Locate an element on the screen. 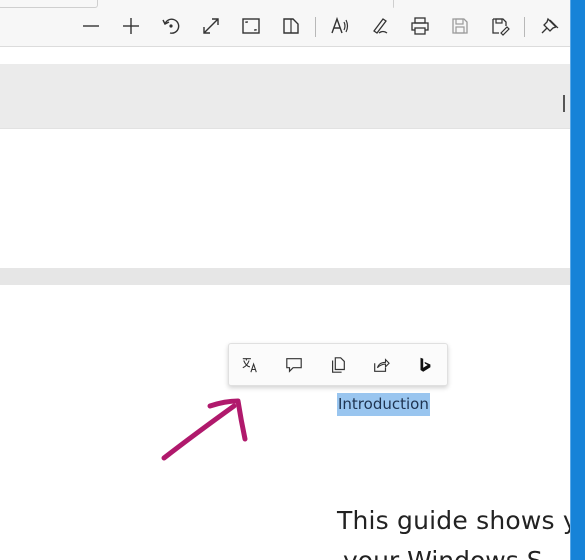 This screenshot has height=560, width=585. bing-search-button is located at coordinates (425, 365).